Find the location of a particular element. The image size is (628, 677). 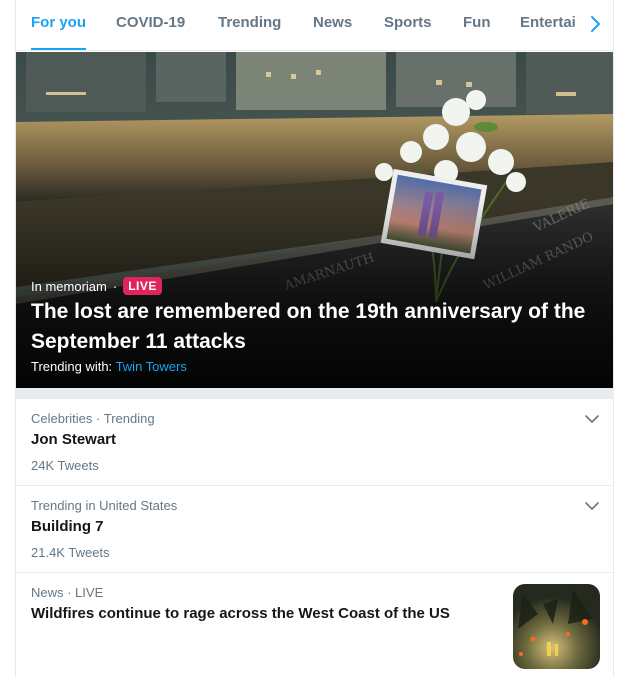

trend-context: Trending in United States is located at coordinates (104, 505).